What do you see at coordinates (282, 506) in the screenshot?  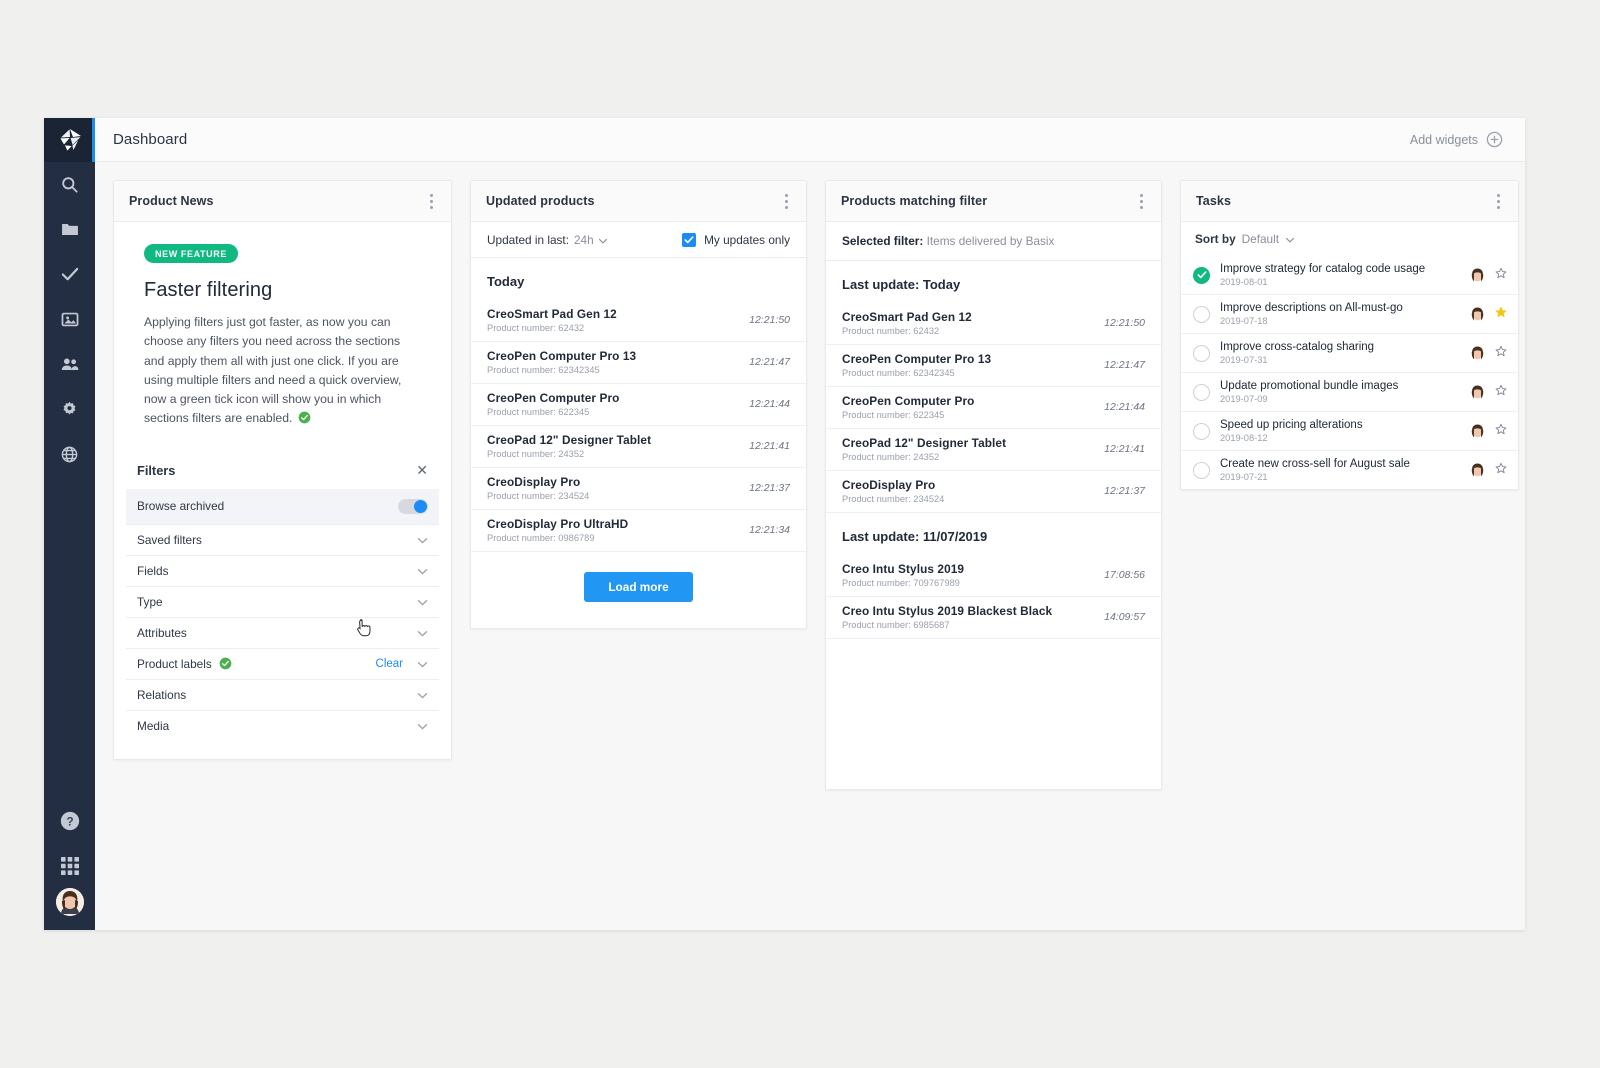 I see `filter-row-browse-archived: Browse archived` at bounding box center [282, 506].